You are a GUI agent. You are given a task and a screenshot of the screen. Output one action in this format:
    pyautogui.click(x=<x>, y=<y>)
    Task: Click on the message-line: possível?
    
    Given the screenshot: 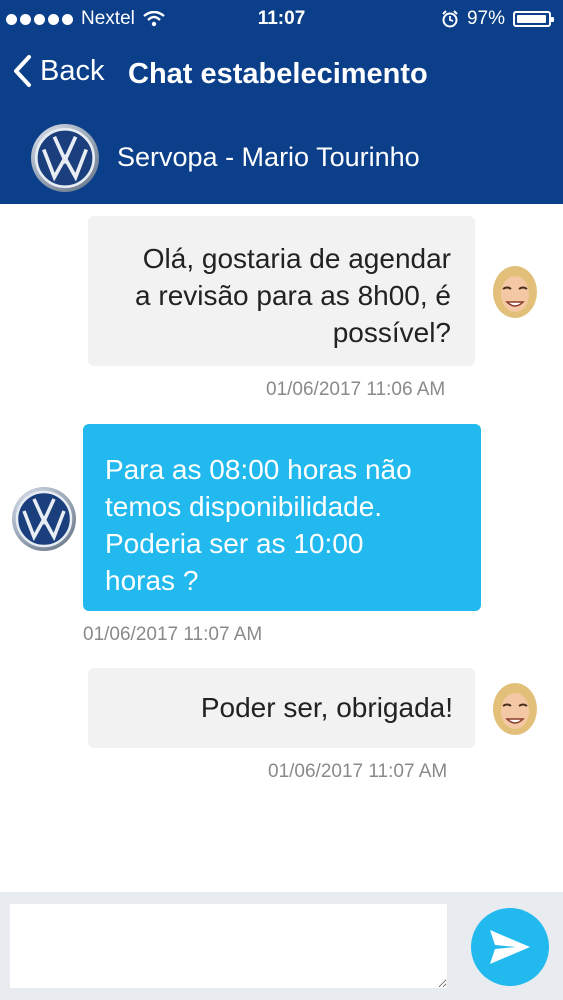 What is the action you would take?
    pyautogui.click(x=391, y=332)
    